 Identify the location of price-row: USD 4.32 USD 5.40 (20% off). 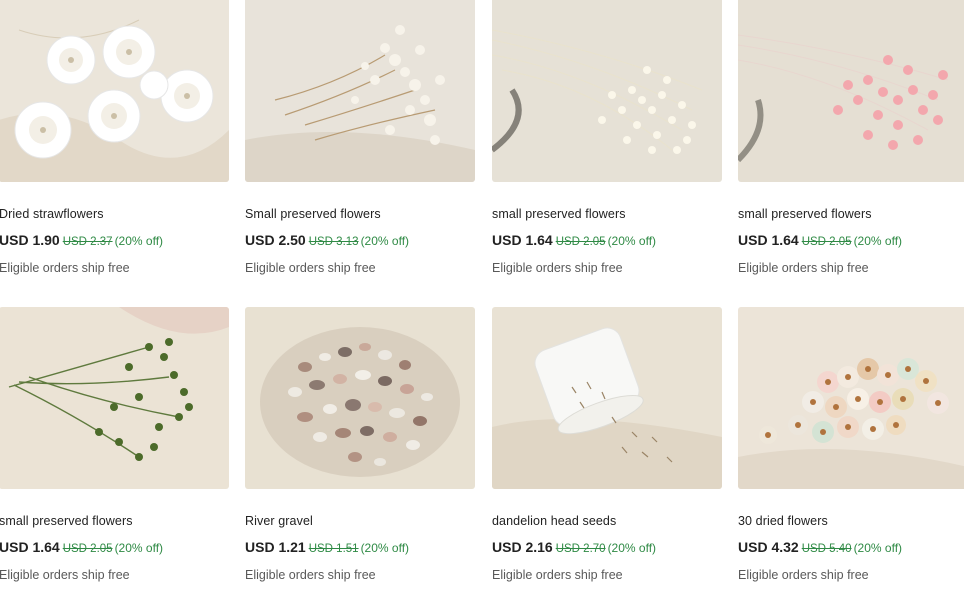
(820, 548).